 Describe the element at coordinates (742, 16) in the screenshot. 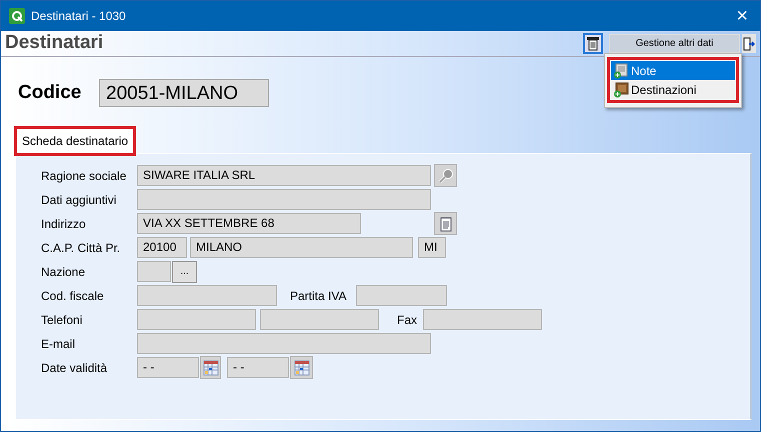

I see `close-button: ×` at that location.